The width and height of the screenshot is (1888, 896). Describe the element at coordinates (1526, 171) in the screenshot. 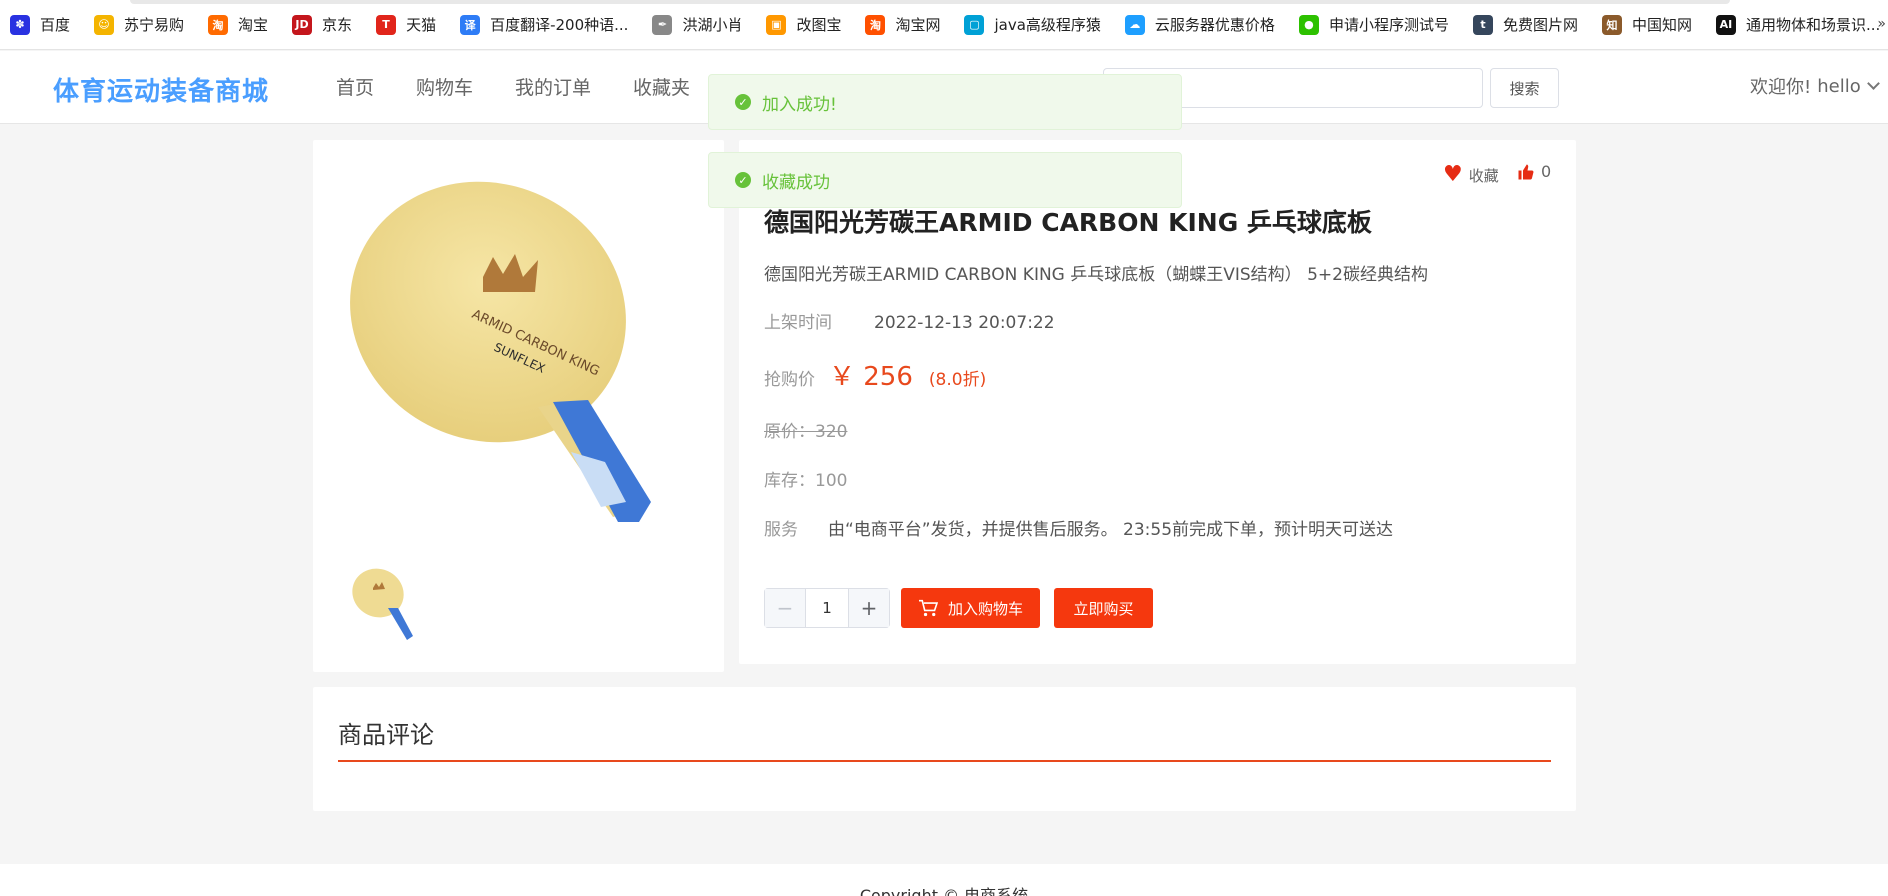

I see `thumbs-up-icon` at that location.